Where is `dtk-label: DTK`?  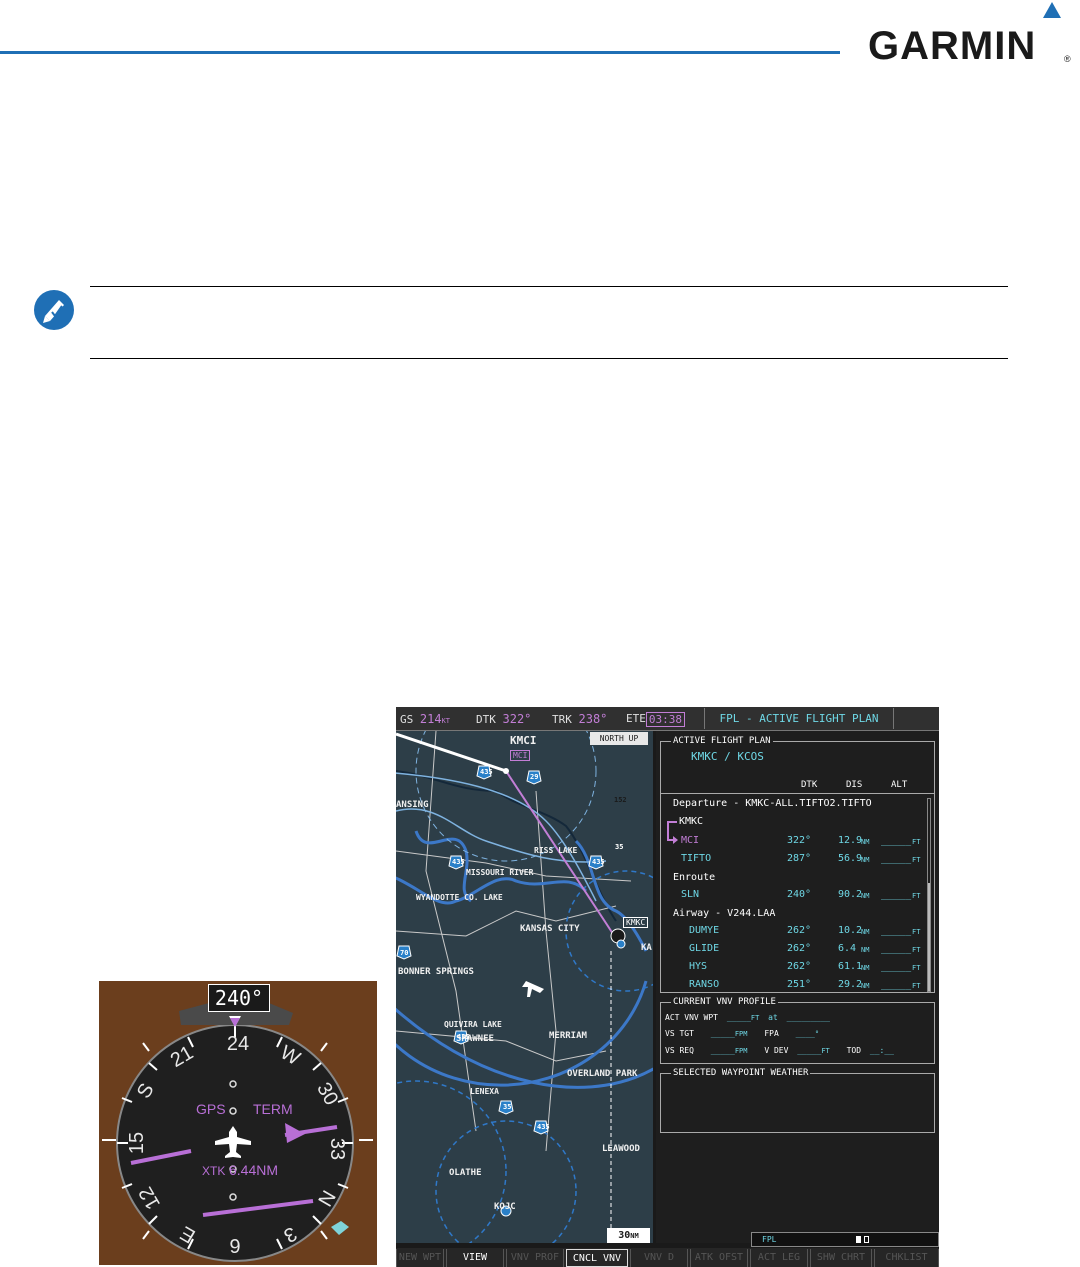
dtk-label: DTK is located at coordinates (486, 719).